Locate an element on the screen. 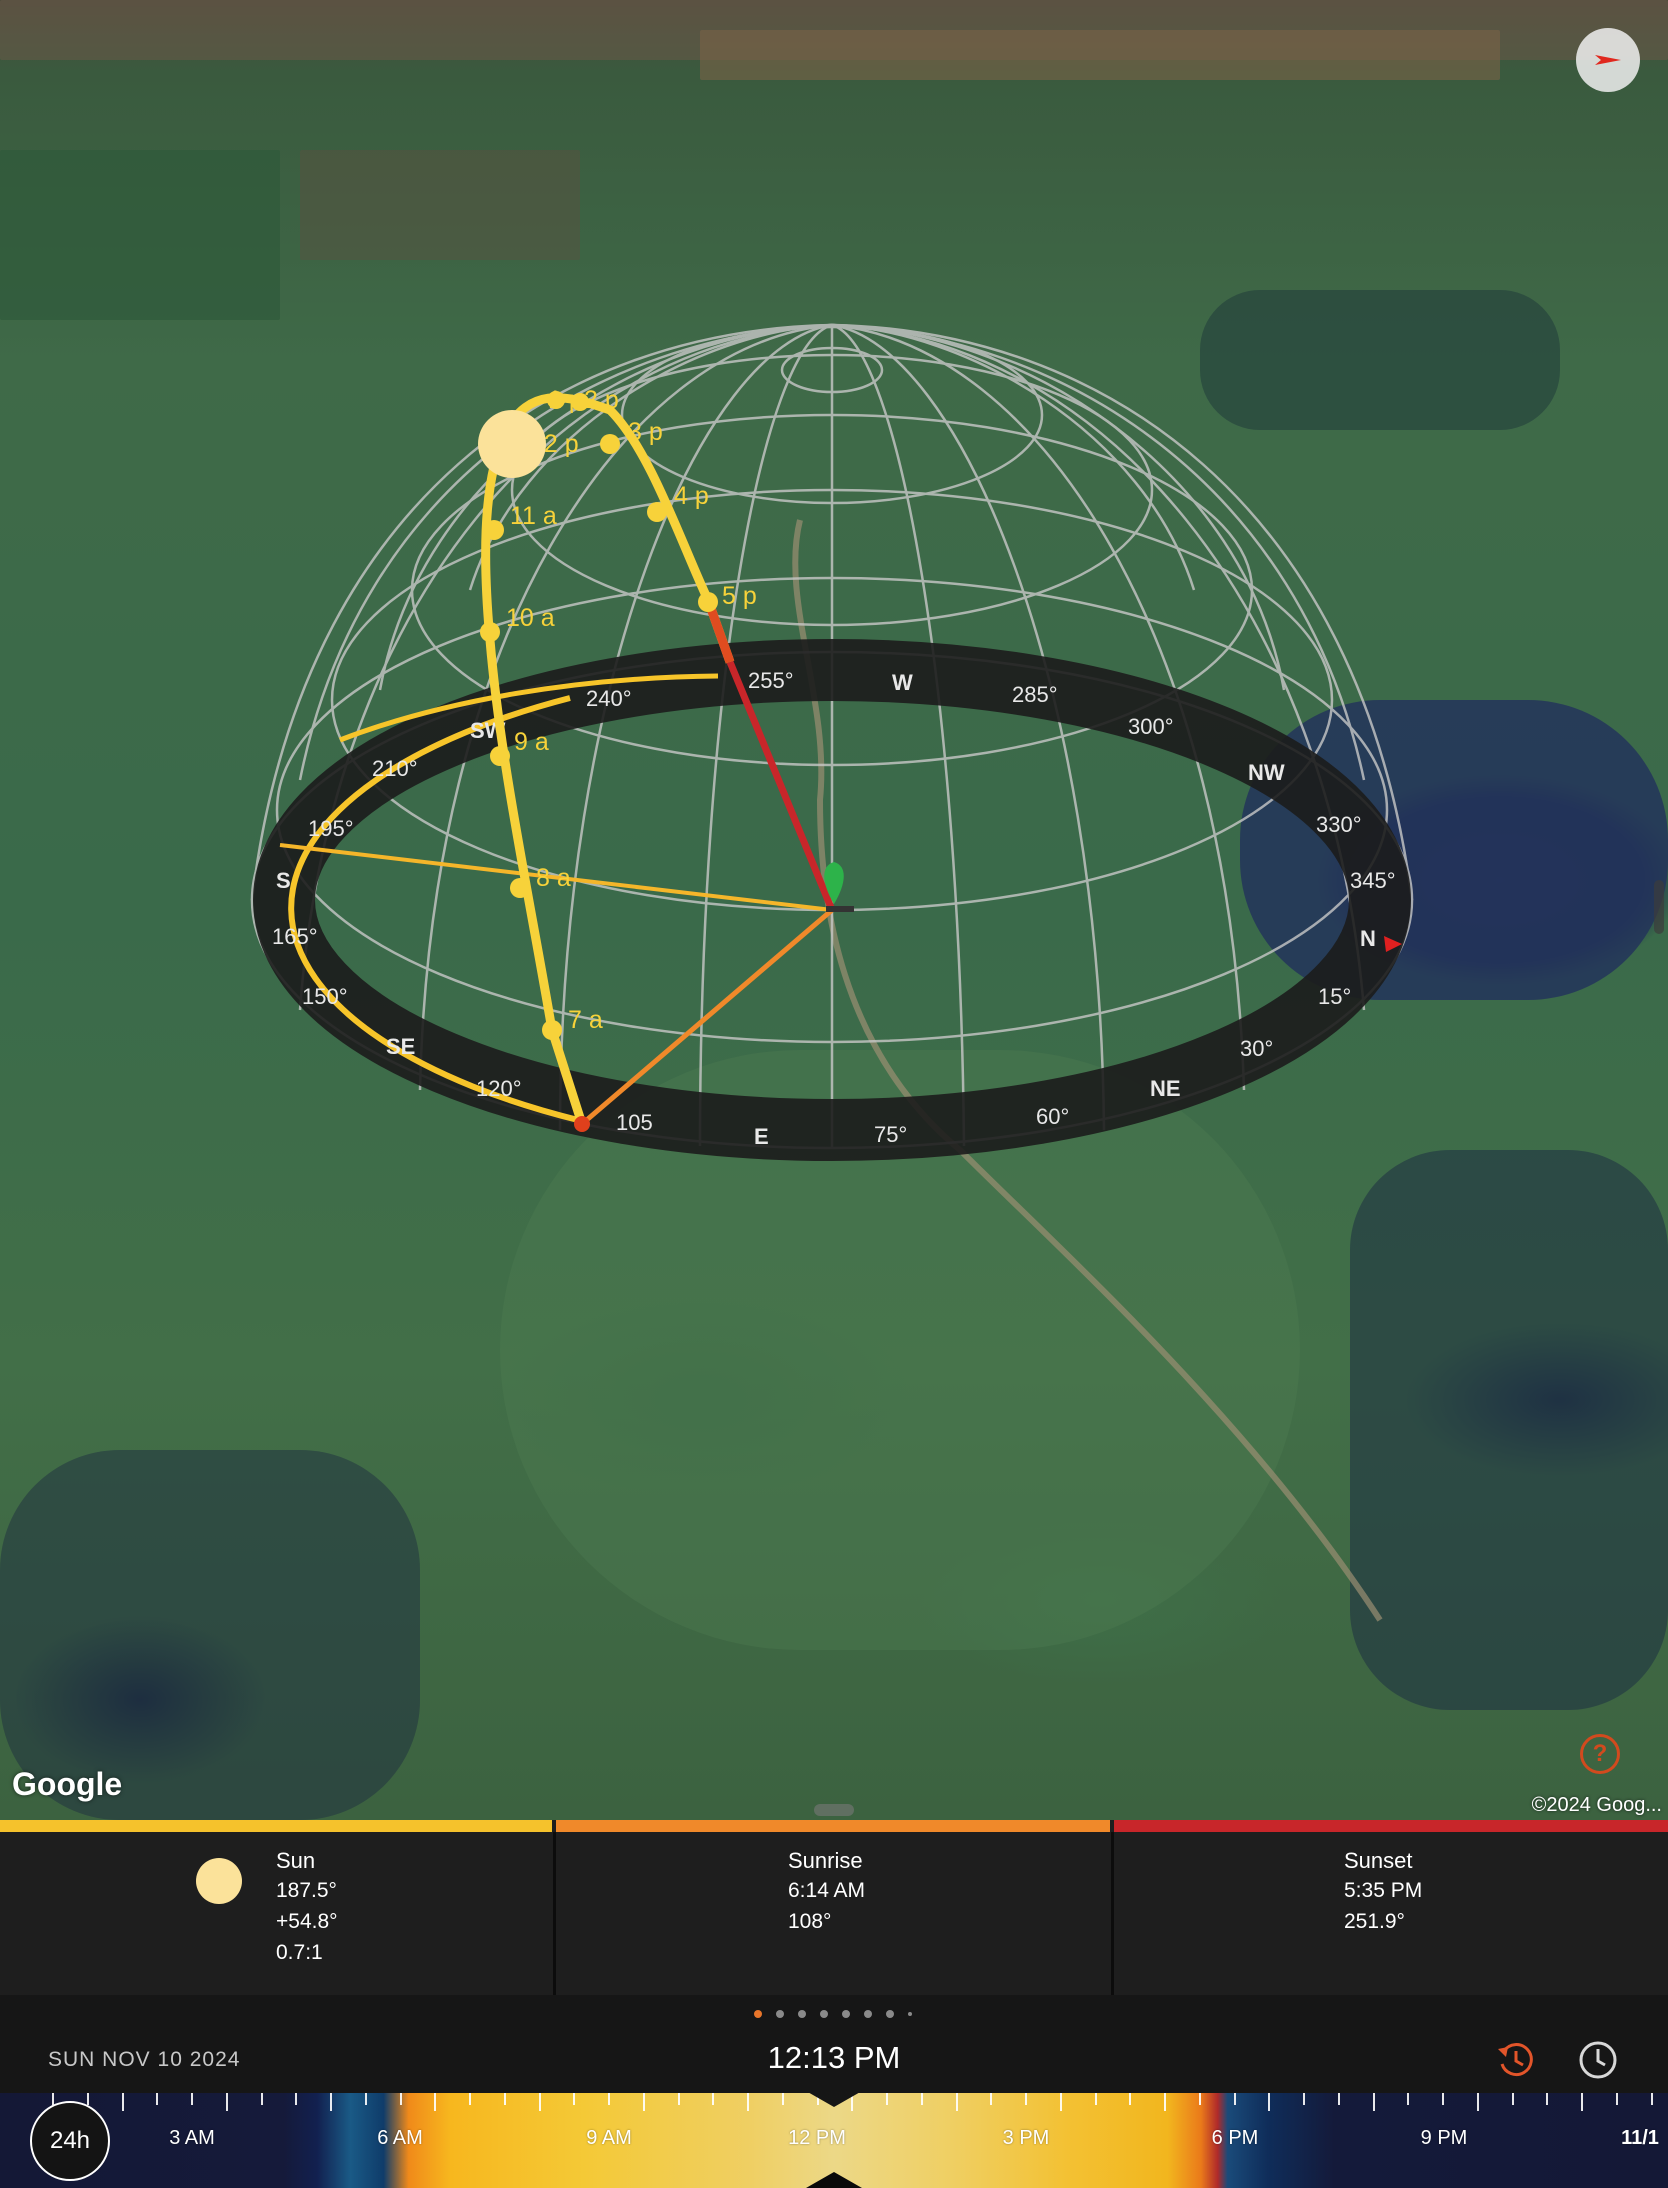 This screenshot has width=1668, height=2188. direction-button is located at coordinates (1608, 60).